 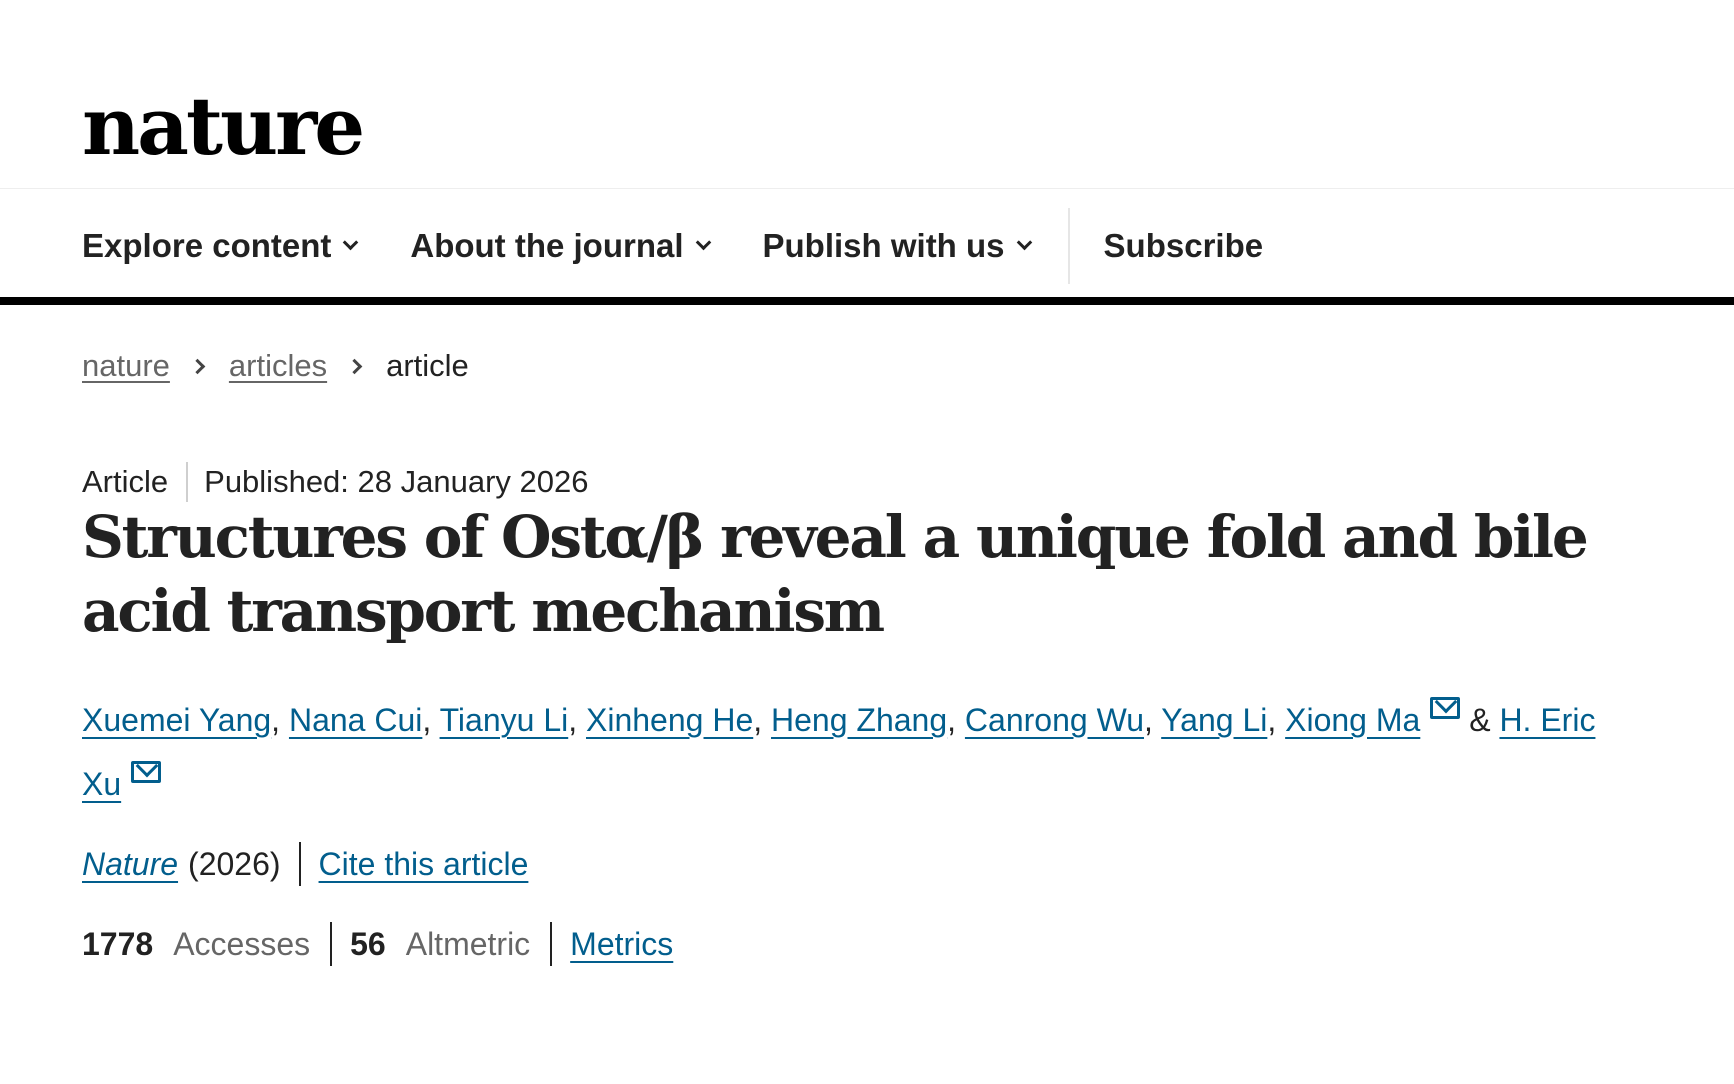 I want to click on publication-year: (2026), so click(x=234, y=863).